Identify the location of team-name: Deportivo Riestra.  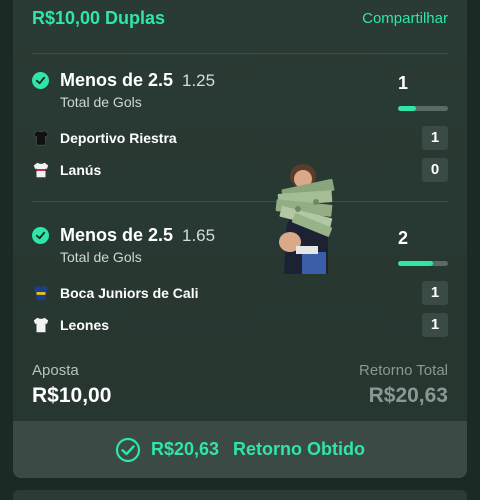
(118, 138).